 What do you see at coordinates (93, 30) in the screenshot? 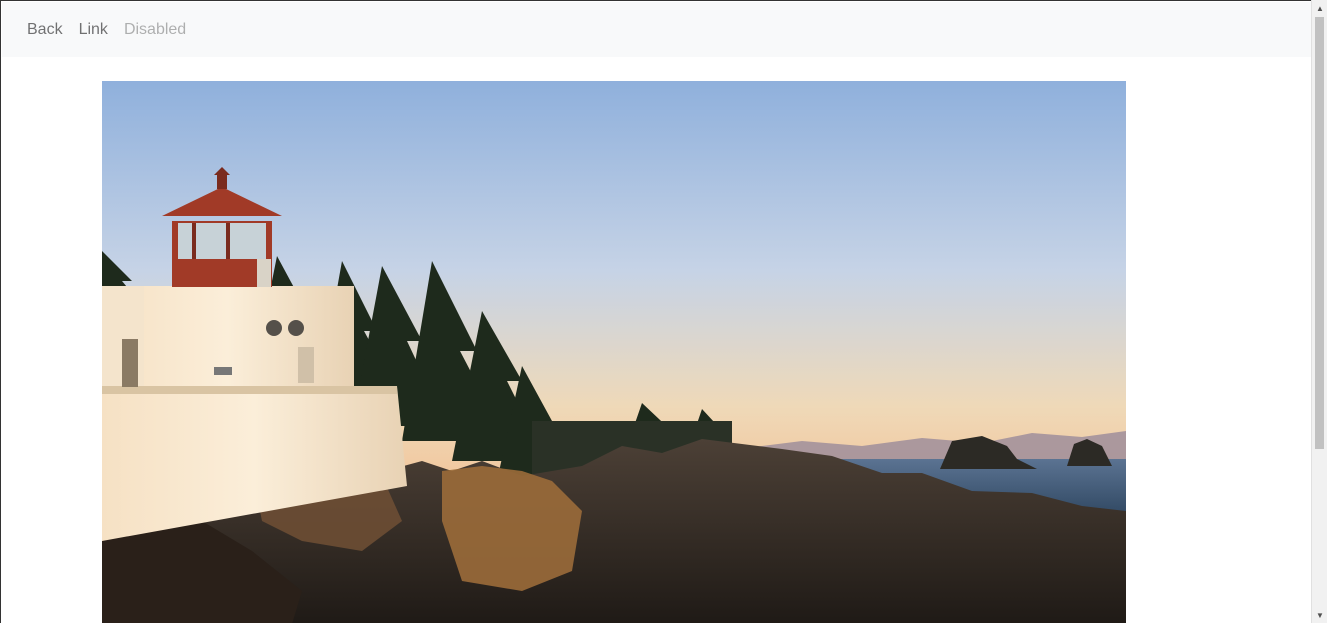
I see `nav-link-link: Link` at bounding box center [93, 30].